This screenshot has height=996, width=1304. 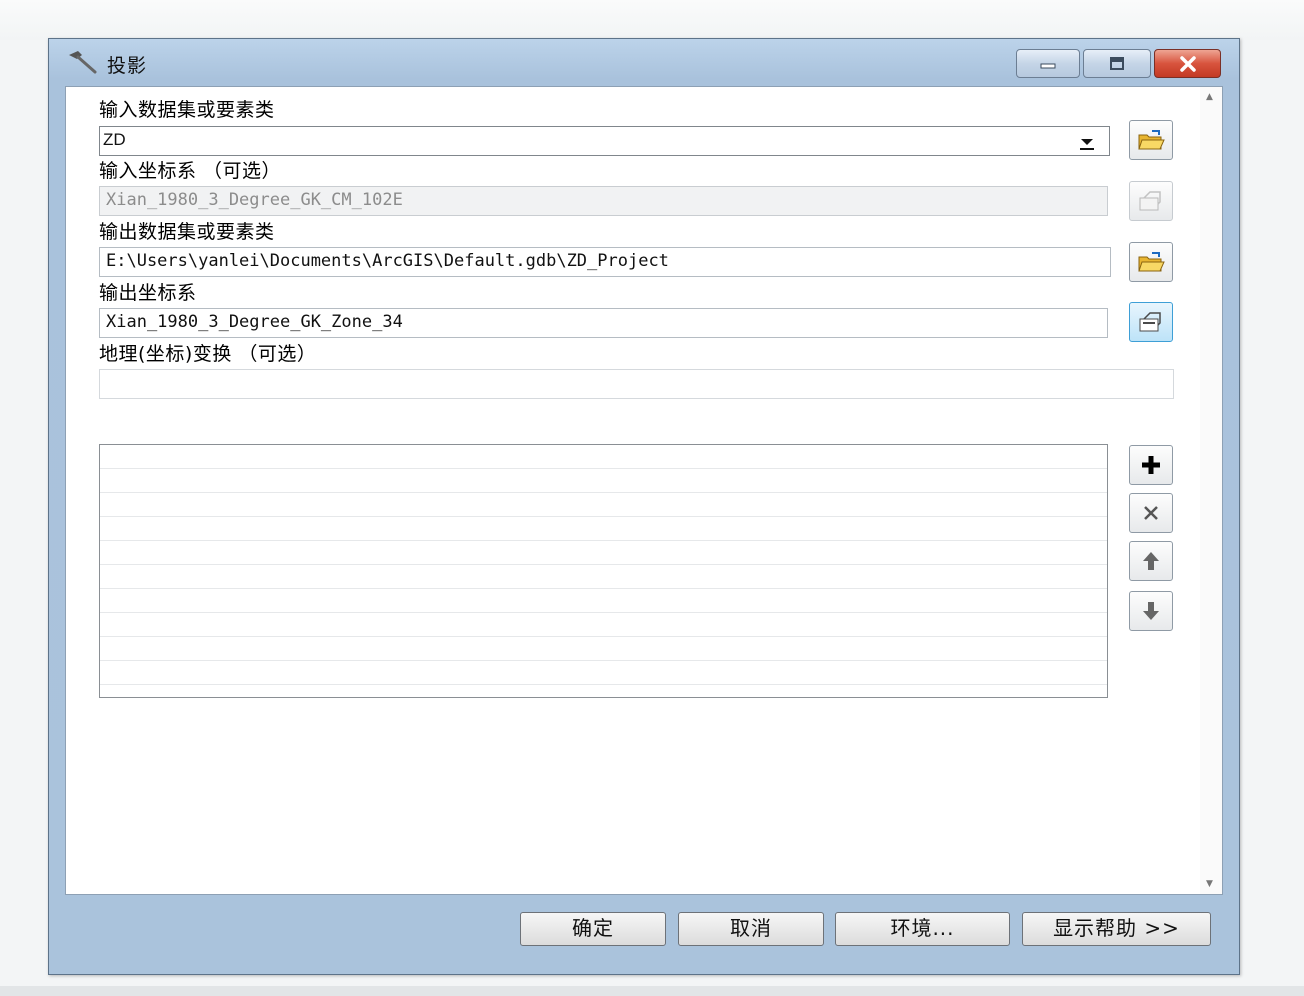 What do you see at coordinates (1209, 97) in the screenshot?
I see `scroll-up-icon: ▲` at bounding box center [1209, 97].